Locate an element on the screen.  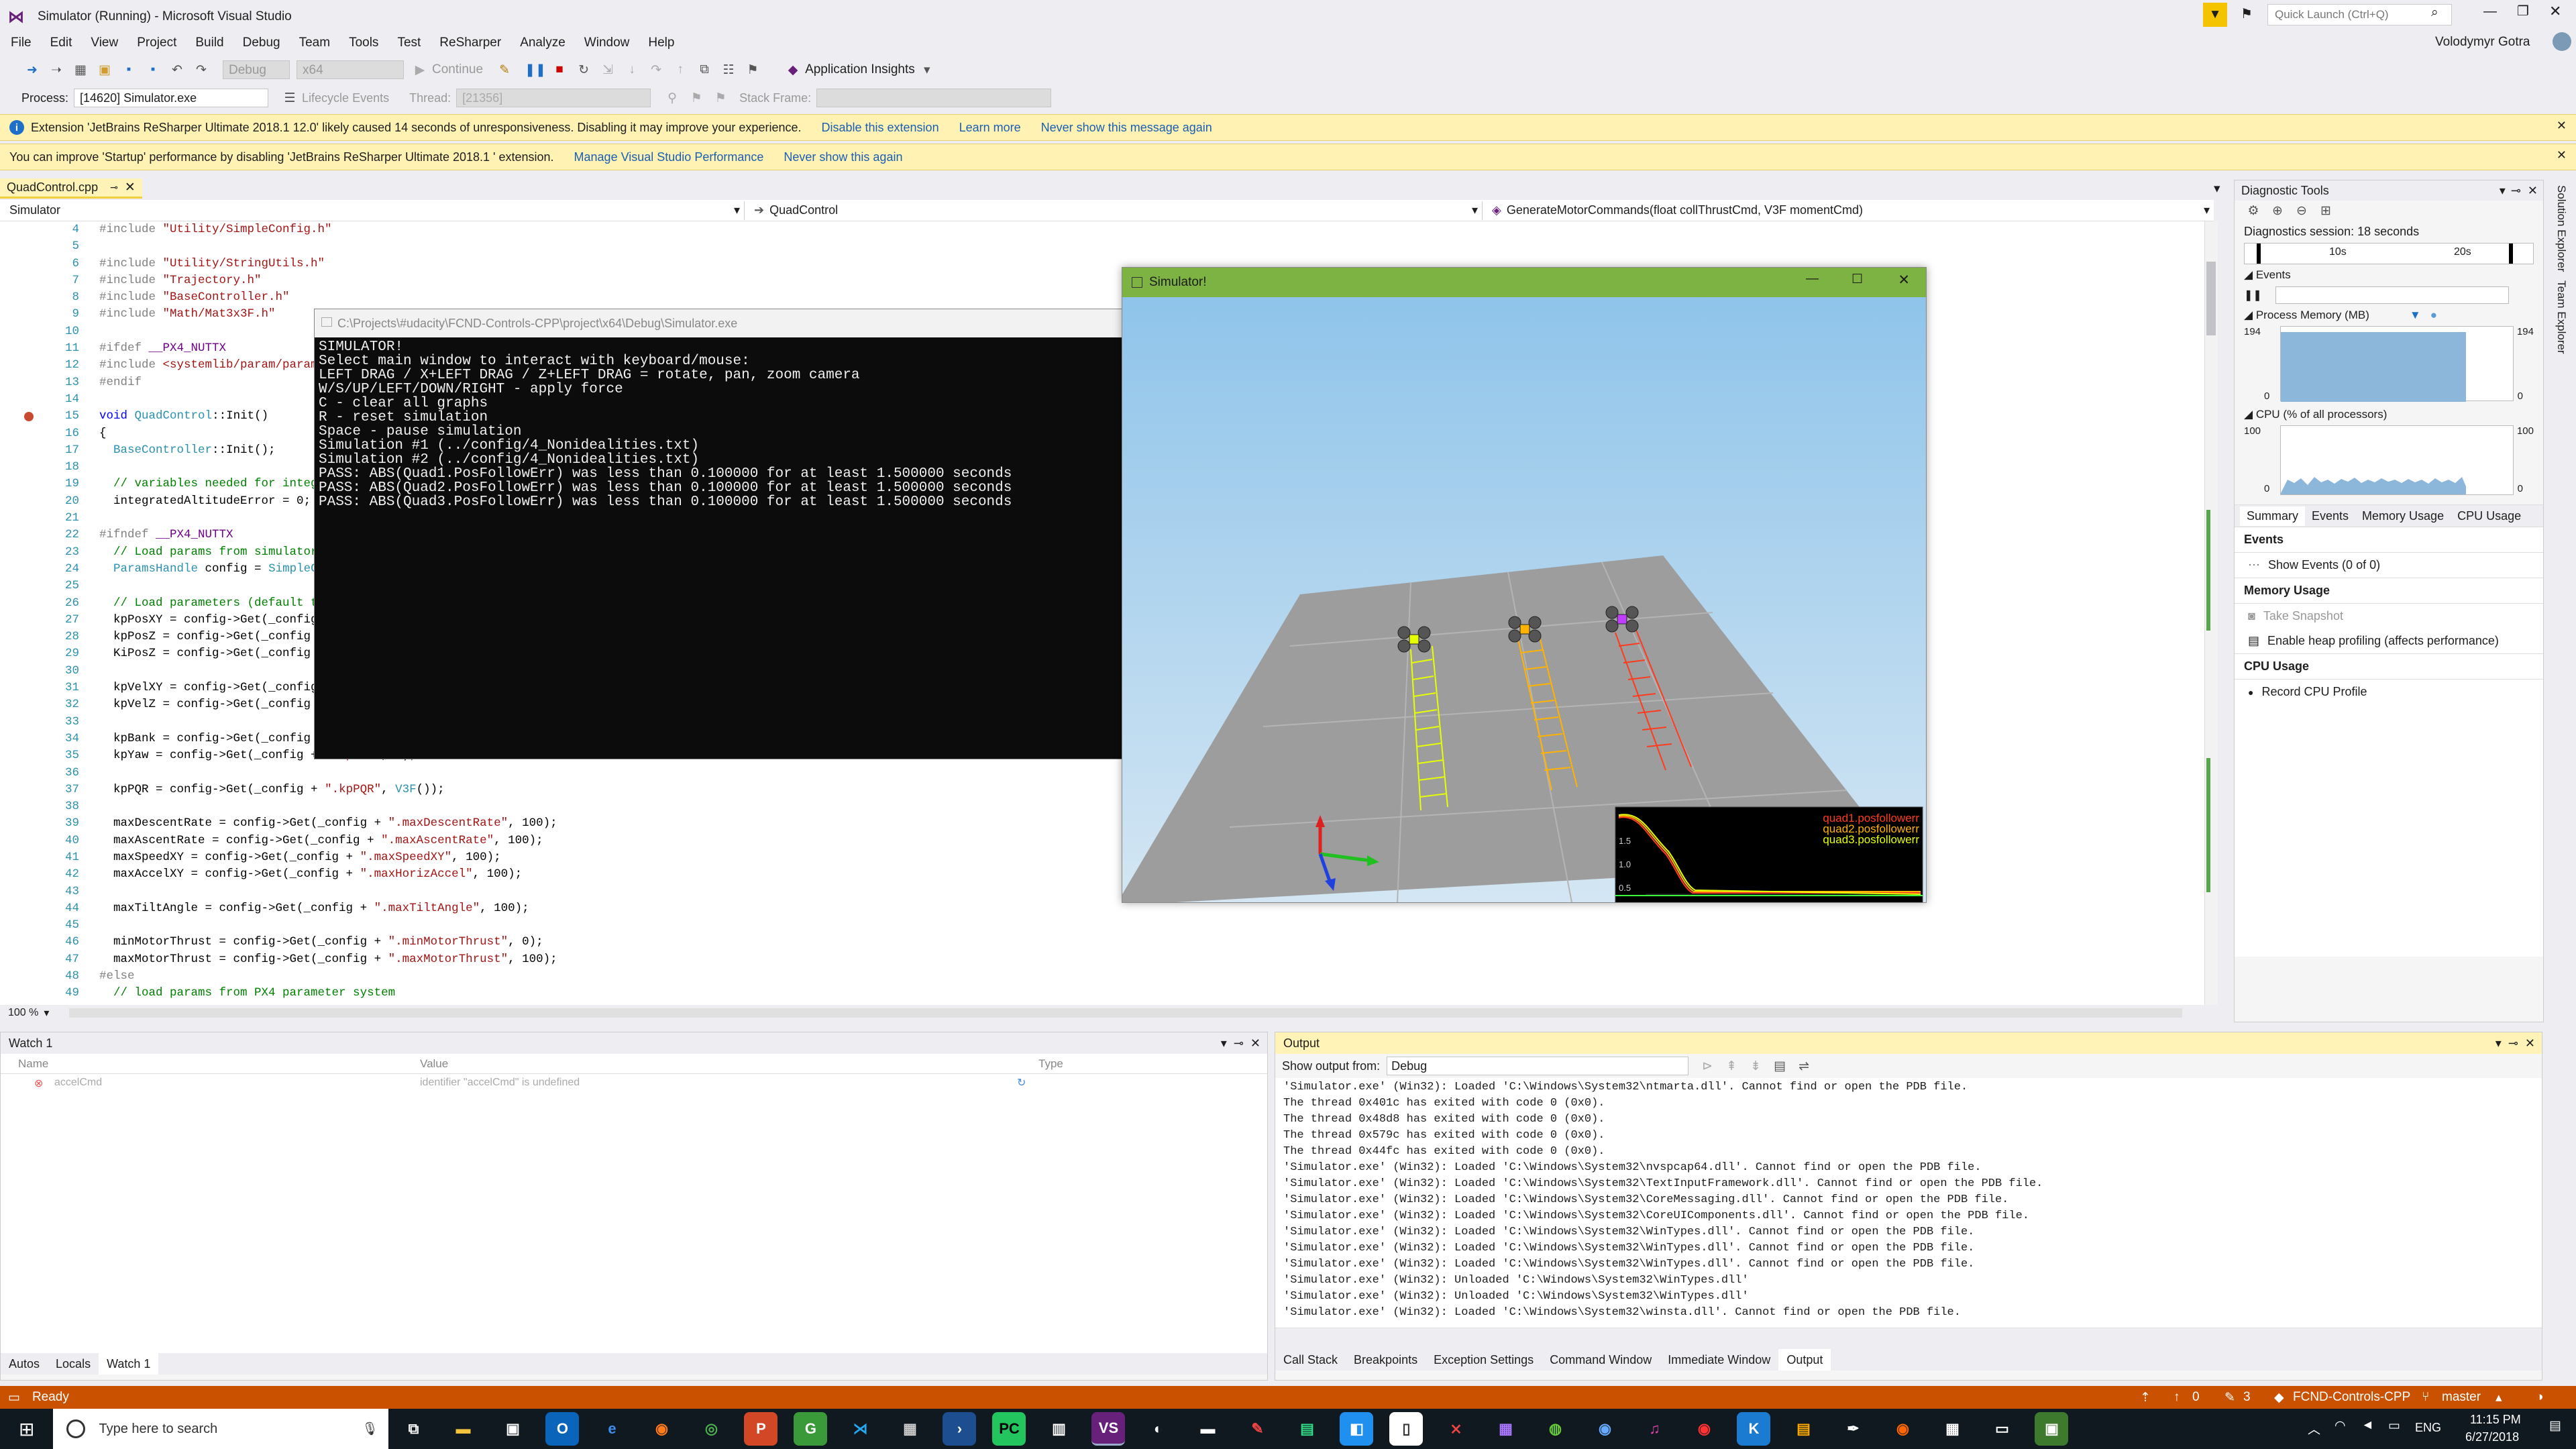
pin-icon: ⊸ is located at coordinates (2516, 191).